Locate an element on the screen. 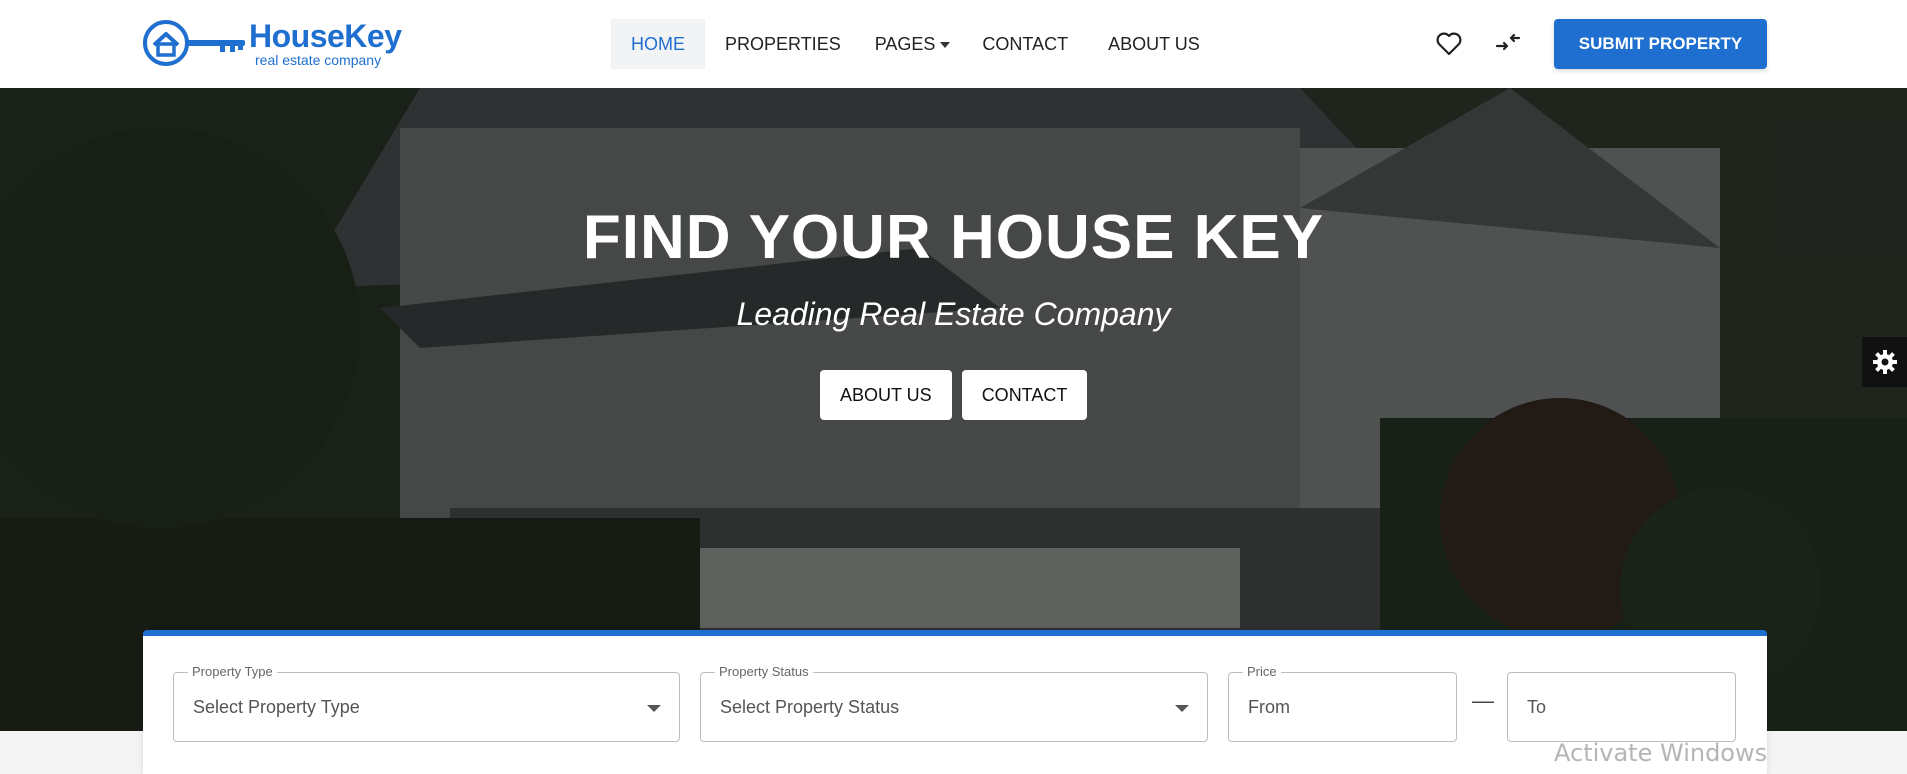 This screenshot has width=1907, height=774. submit-property-button: SUBMIT PROPERTY is located at coordinates (1660, 44).